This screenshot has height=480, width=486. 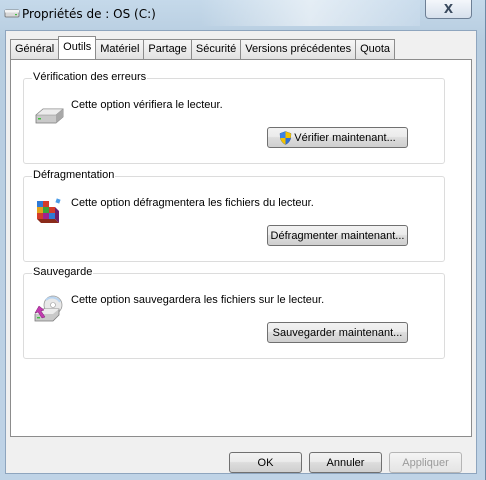 What do you see at coordinates (216, 49) in the screenshot?
I see `tab-securite: Sécurité` at bounding box center [216, 49].